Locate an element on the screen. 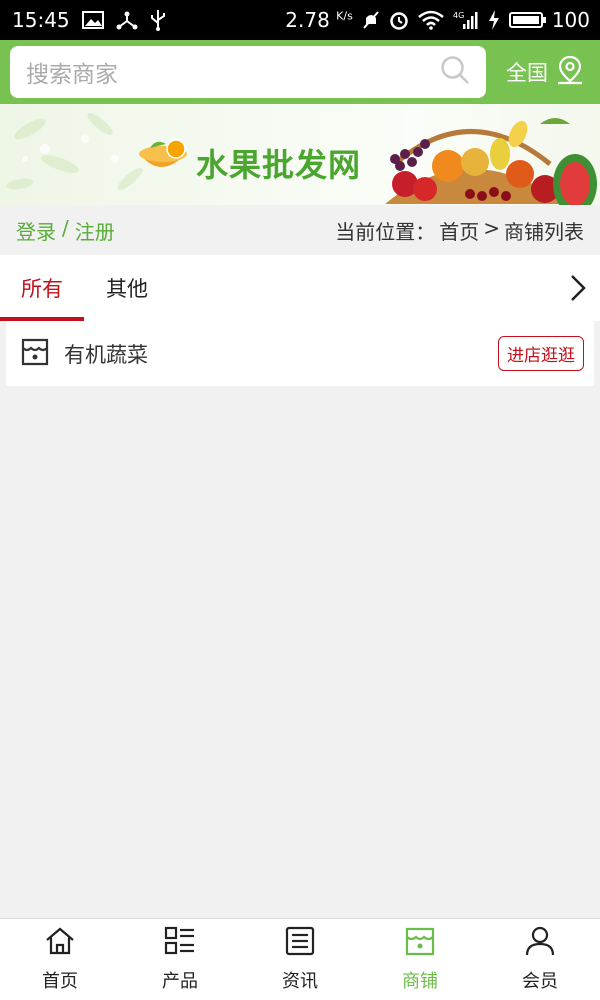 The image size is (600, 1000). banner: 水果批发网 is located at coordinates (300, 154).